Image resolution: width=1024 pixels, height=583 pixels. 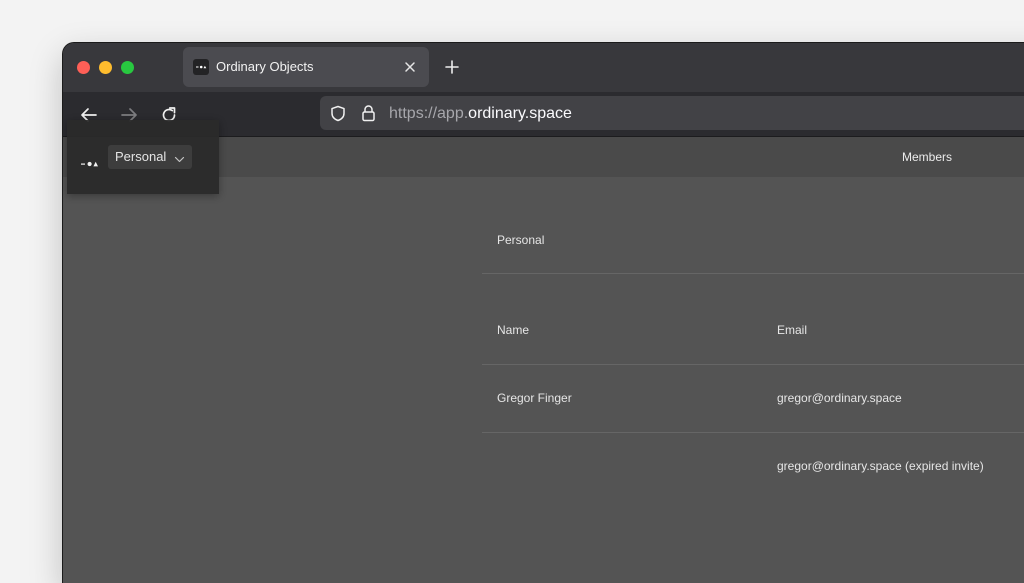 What do you see at coordinates (513, 330) in the screenshot?
I see `column-header-name: Name` at bounding box center [513, 330].